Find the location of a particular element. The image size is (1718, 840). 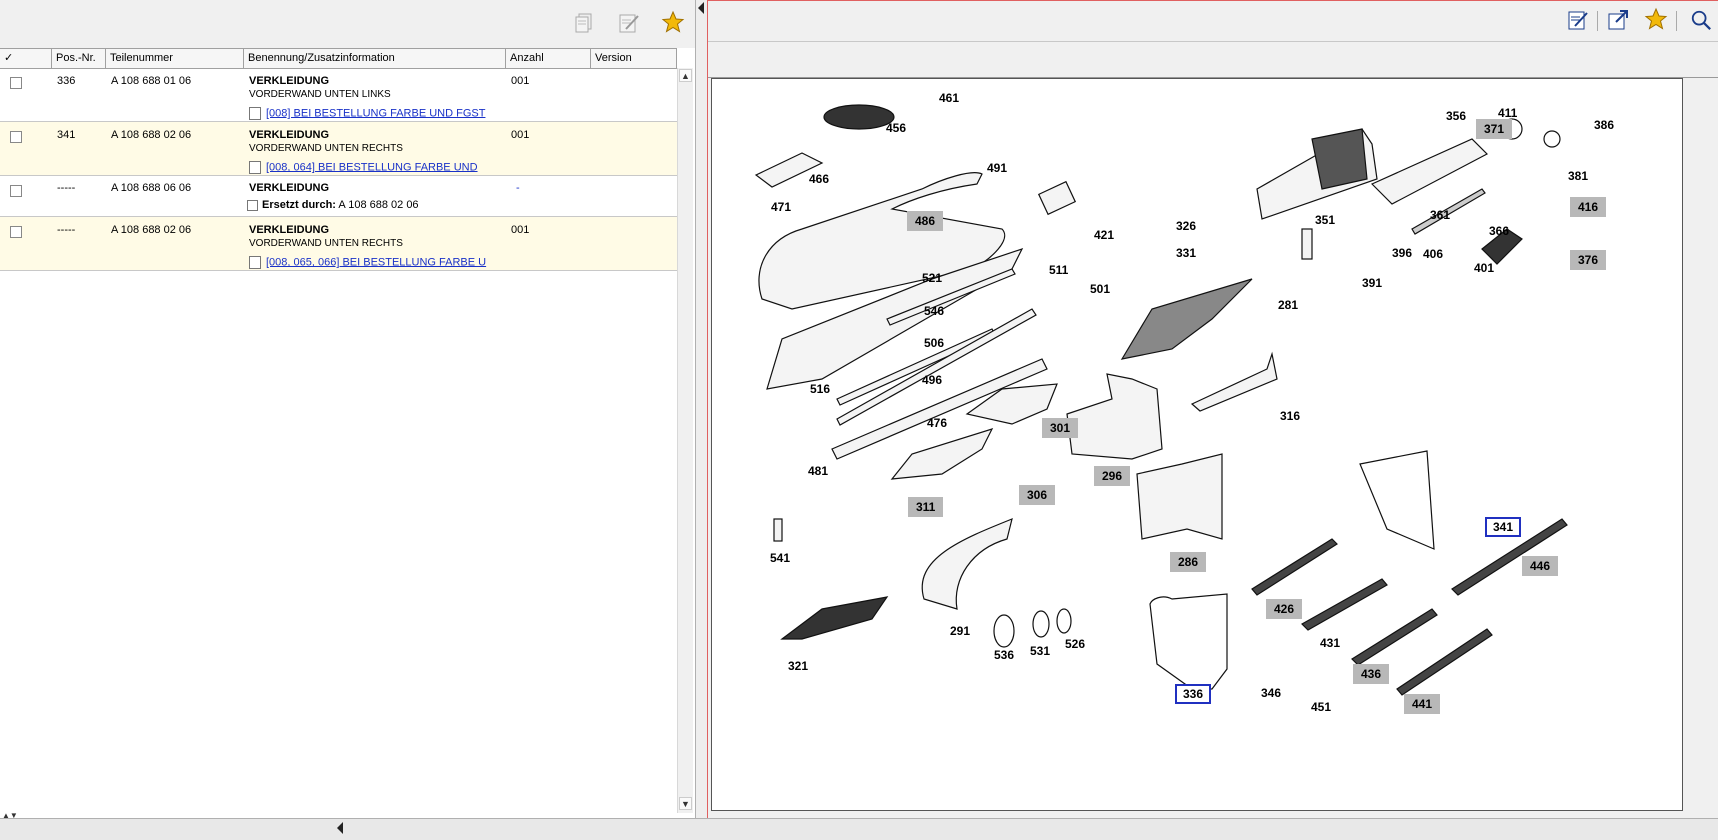

pos-label-highlighted: 371 is located at coordinates (1494, 129).